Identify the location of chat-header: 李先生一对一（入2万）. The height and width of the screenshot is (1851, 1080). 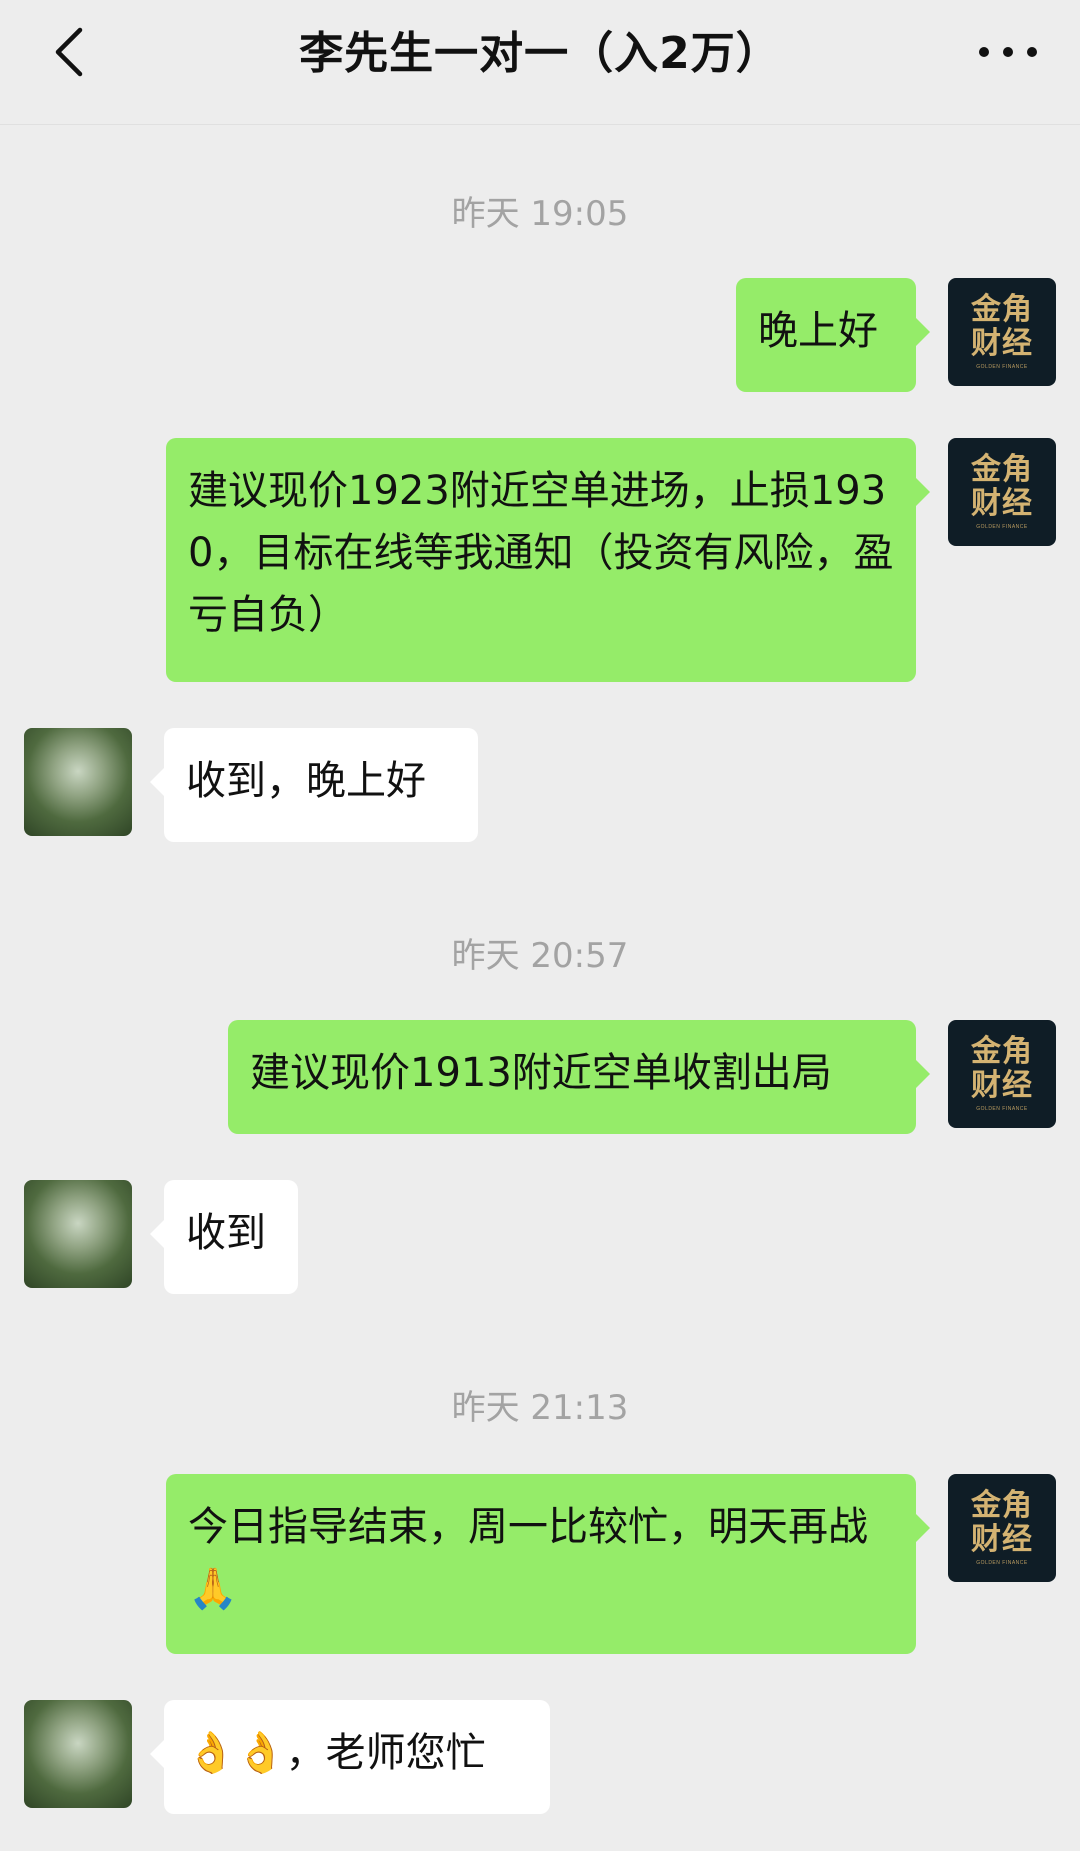
(540, 62).